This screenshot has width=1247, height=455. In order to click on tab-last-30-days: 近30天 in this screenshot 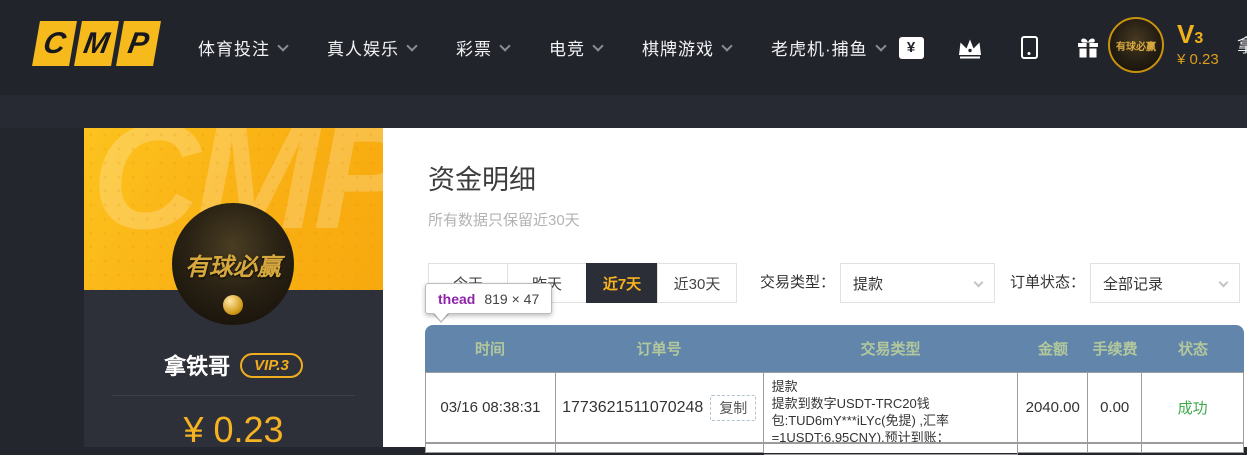, I will do `click(697, 283)`.